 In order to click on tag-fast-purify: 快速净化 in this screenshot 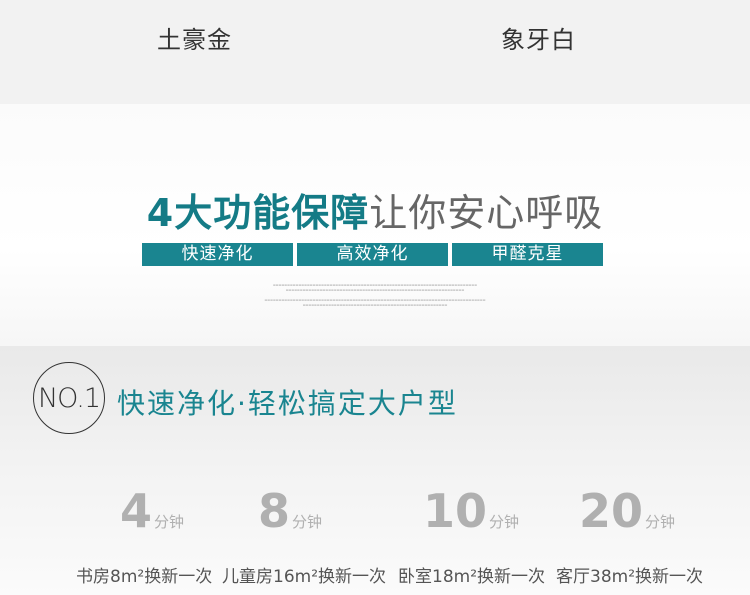, I will do `click(217, 254)`.